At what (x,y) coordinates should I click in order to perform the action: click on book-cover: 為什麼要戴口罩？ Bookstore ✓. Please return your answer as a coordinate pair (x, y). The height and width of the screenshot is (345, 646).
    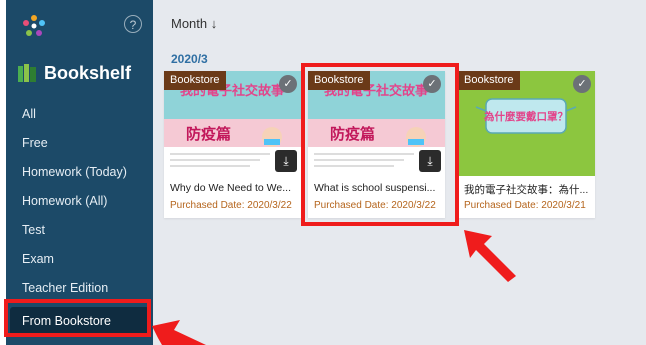
    Looking at the image, I should click on (526, 123).